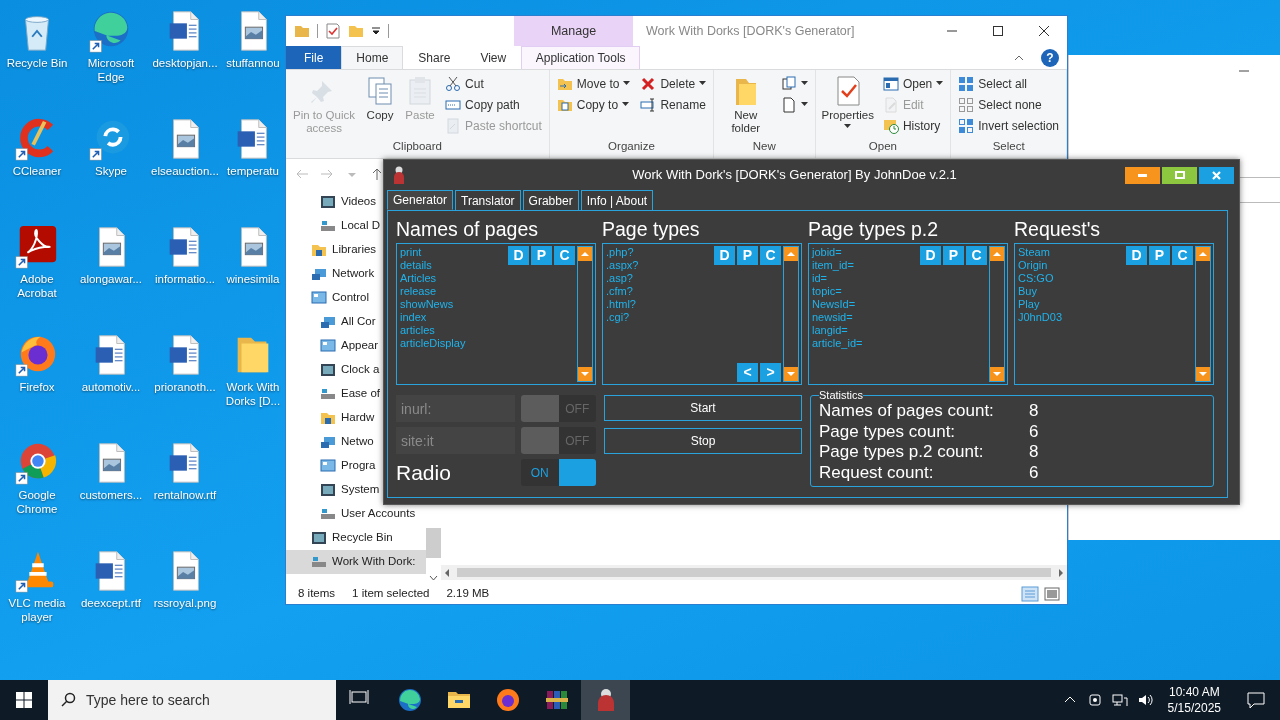  What do you see at coordinates (660, 278) in the screenshot?
I see `list-item: .asp?` at bounding box center [660, 278].